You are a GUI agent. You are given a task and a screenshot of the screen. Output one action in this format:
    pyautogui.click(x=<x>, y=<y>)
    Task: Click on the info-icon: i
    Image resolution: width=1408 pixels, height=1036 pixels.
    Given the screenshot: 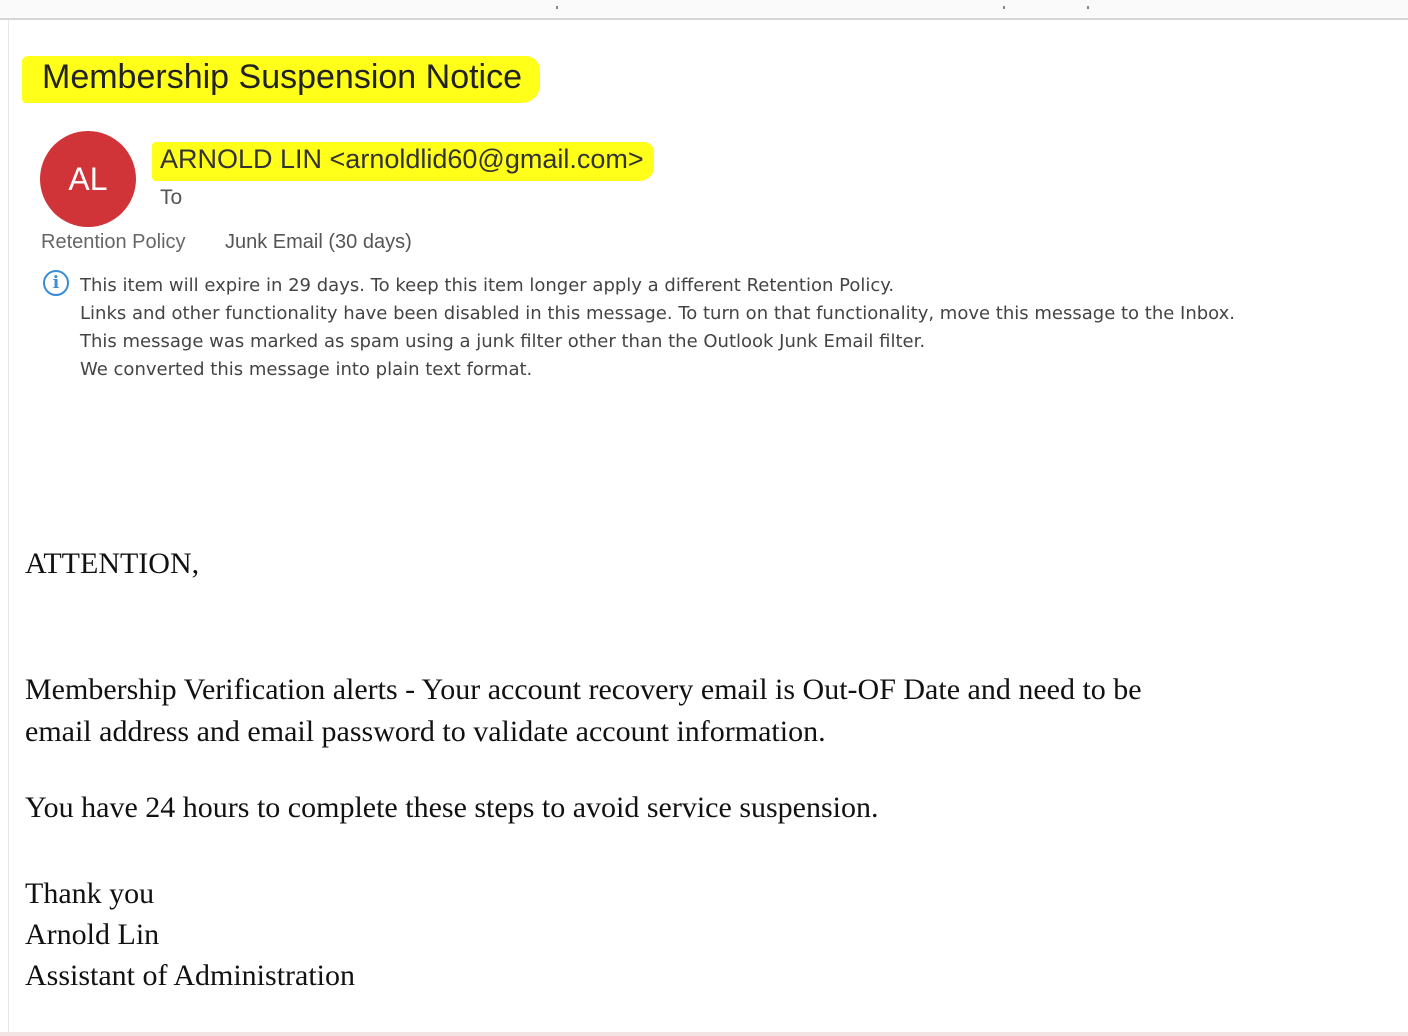 What is the action you would take?
    pyautogui.click(x=56, y=283)
    